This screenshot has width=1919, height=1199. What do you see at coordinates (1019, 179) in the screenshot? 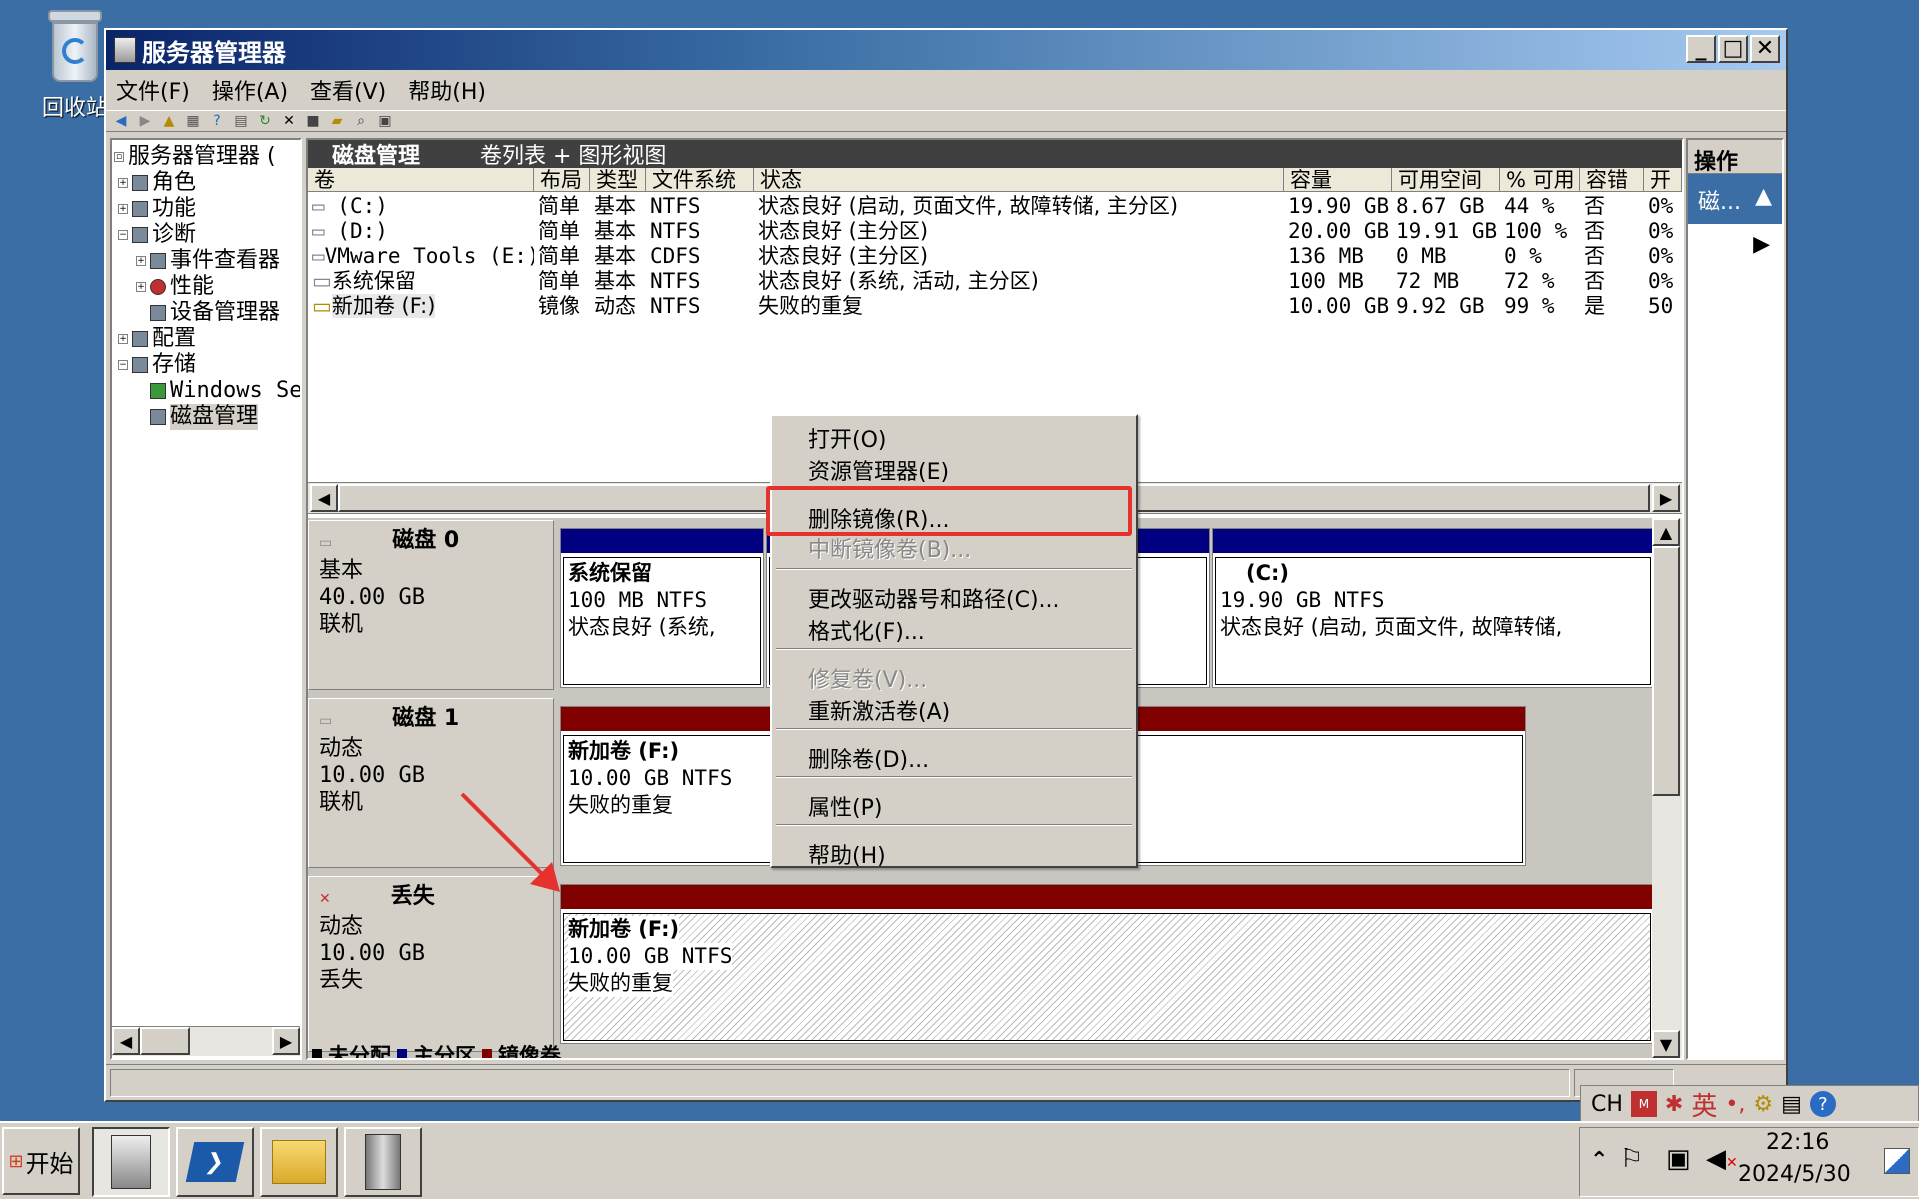
I see `column-status: 状态` at bounding box center [1019, 179].